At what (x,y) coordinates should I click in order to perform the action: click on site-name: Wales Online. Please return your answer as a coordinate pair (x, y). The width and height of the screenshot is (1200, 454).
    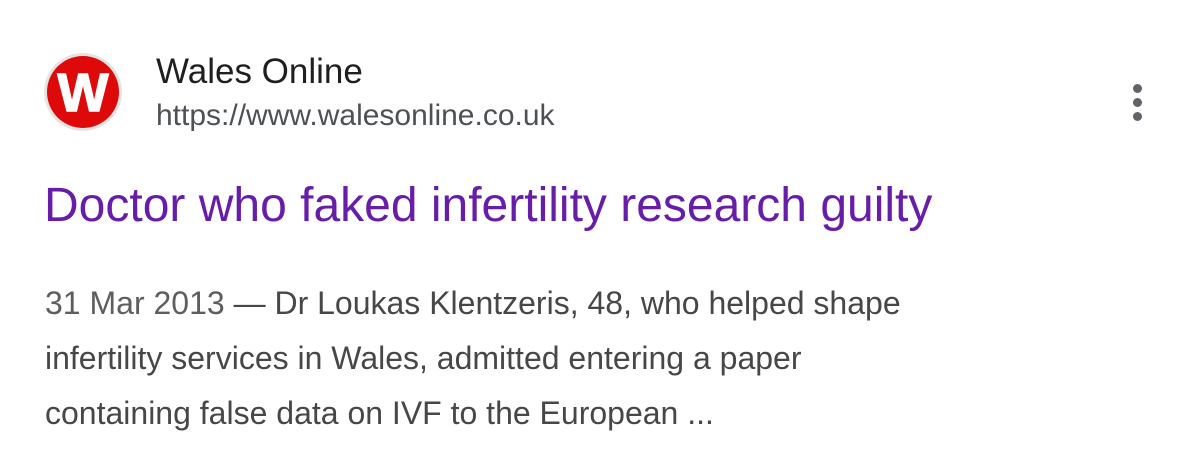
    Looking at the image, I should click on (259, 72).